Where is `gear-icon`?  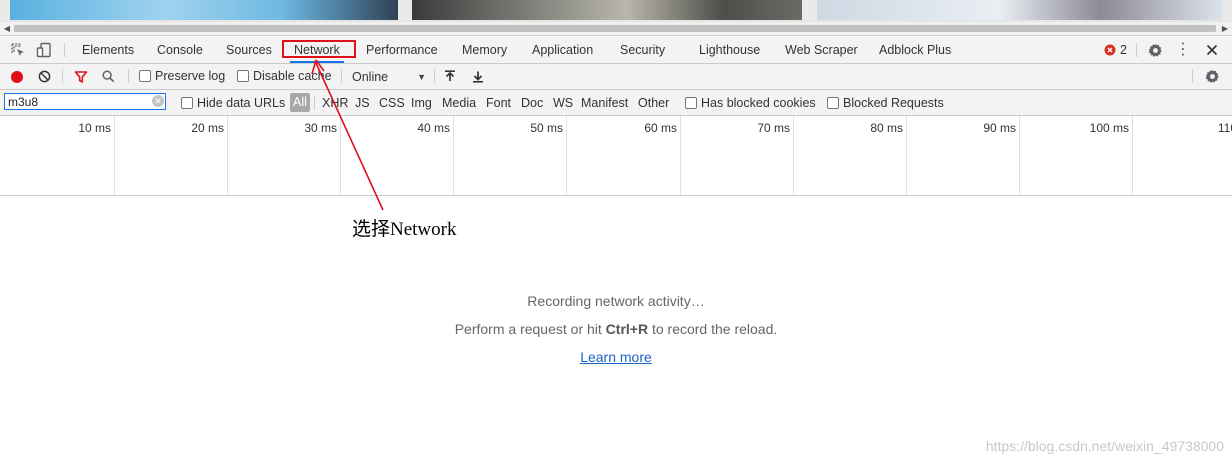
gear-icon is located at coordinates (1155, 50).